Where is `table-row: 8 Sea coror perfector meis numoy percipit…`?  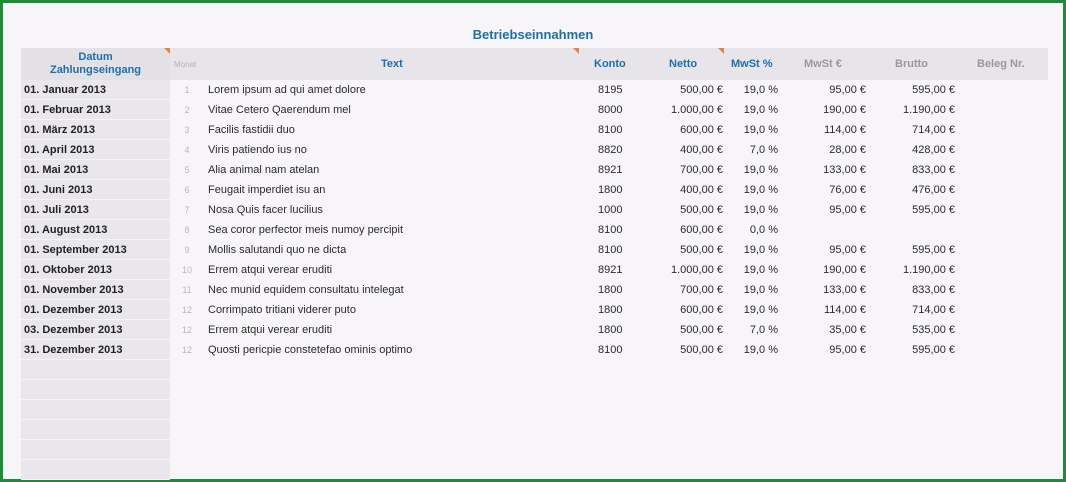 table-row: 8 Sea coror perfector meis numoy percipit… is located at coordinates (609, 230).